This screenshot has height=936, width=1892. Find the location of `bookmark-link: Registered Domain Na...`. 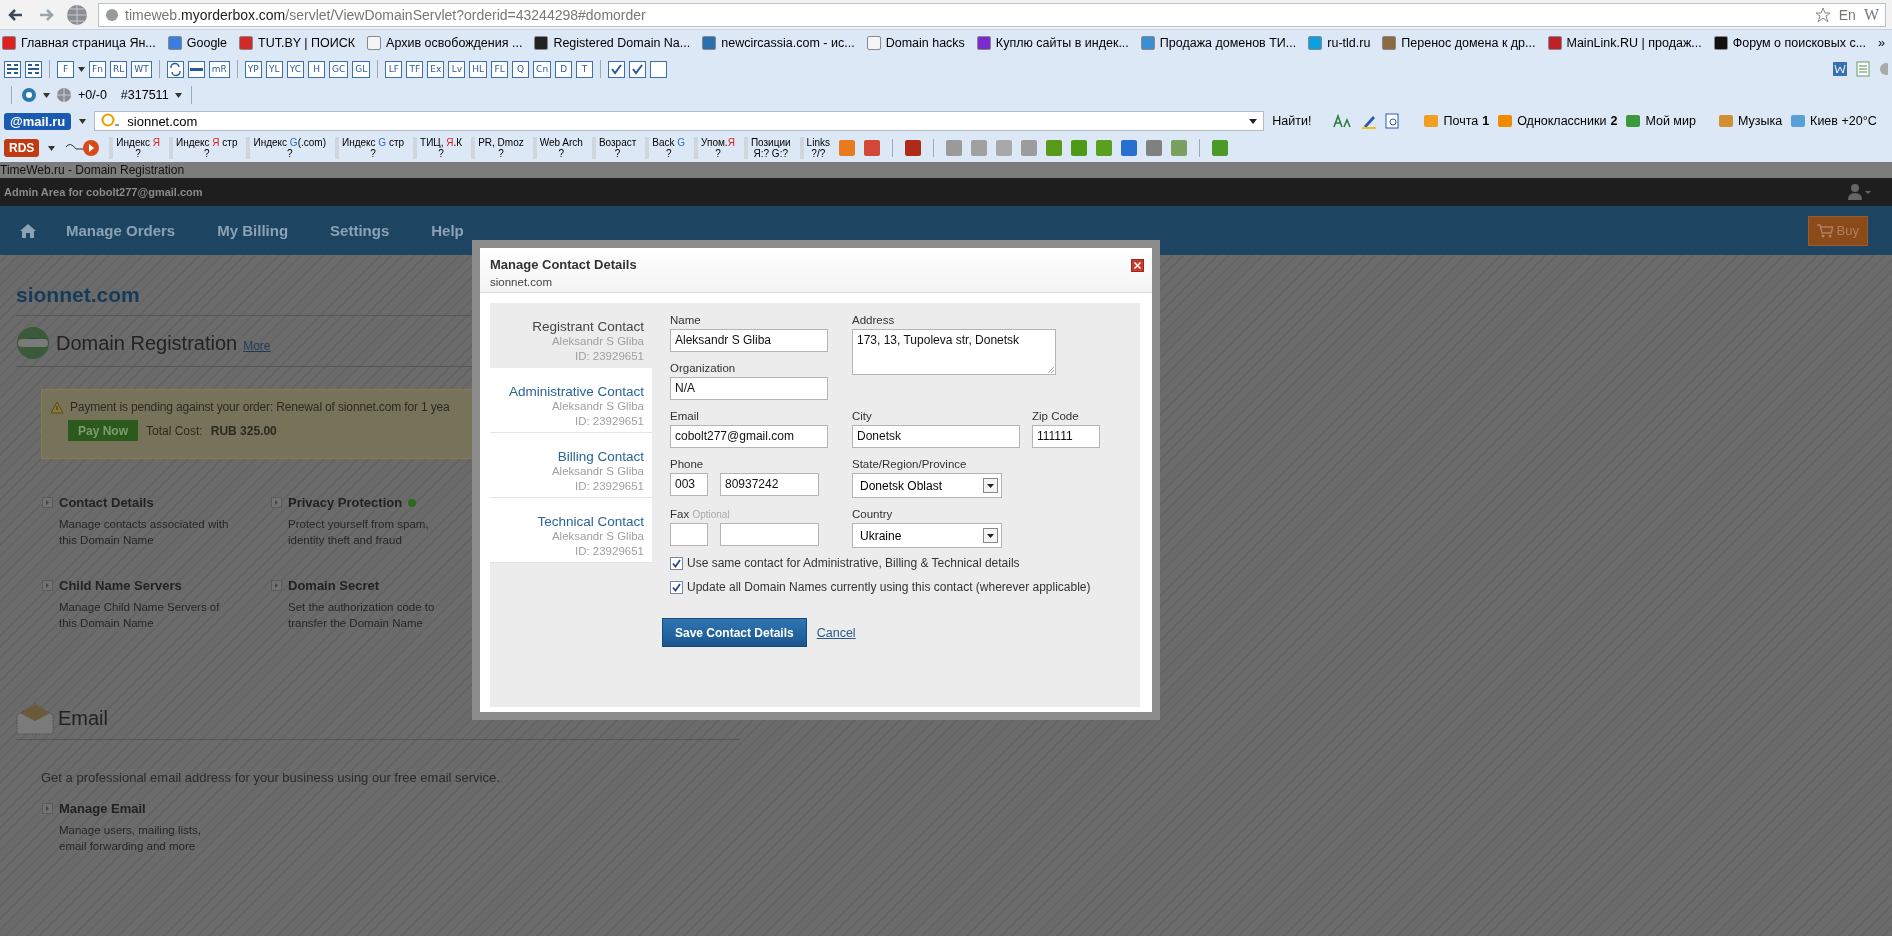

bookmark-link: Registered Domain Na... is located at coordinates (612, 43).